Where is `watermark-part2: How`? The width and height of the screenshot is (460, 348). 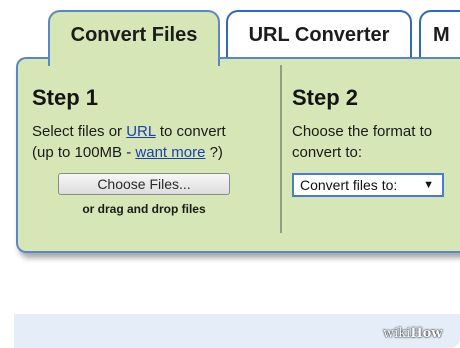 watermark-part2: How is located at coordinates (426, 333).